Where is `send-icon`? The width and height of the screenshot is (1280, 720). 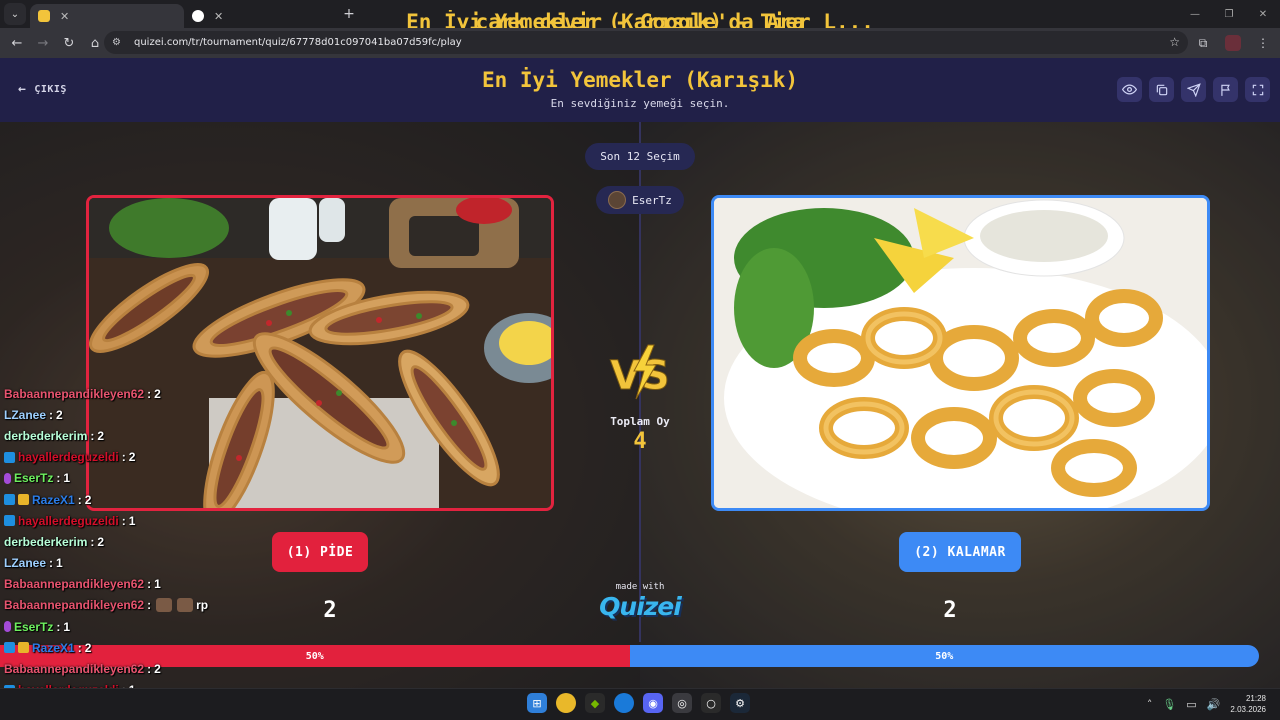
send-icon is located at coordinates (1193, 89).